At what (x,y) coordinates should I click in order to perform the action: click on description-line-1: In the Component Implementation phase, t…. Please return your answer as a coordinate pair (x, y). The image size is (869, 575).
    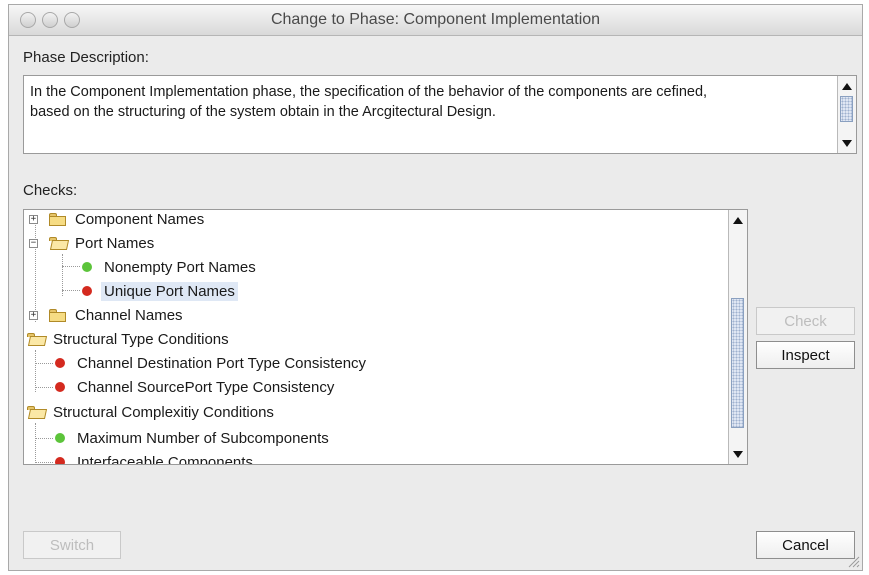
    Looking at the image, I should click on (369, 92).